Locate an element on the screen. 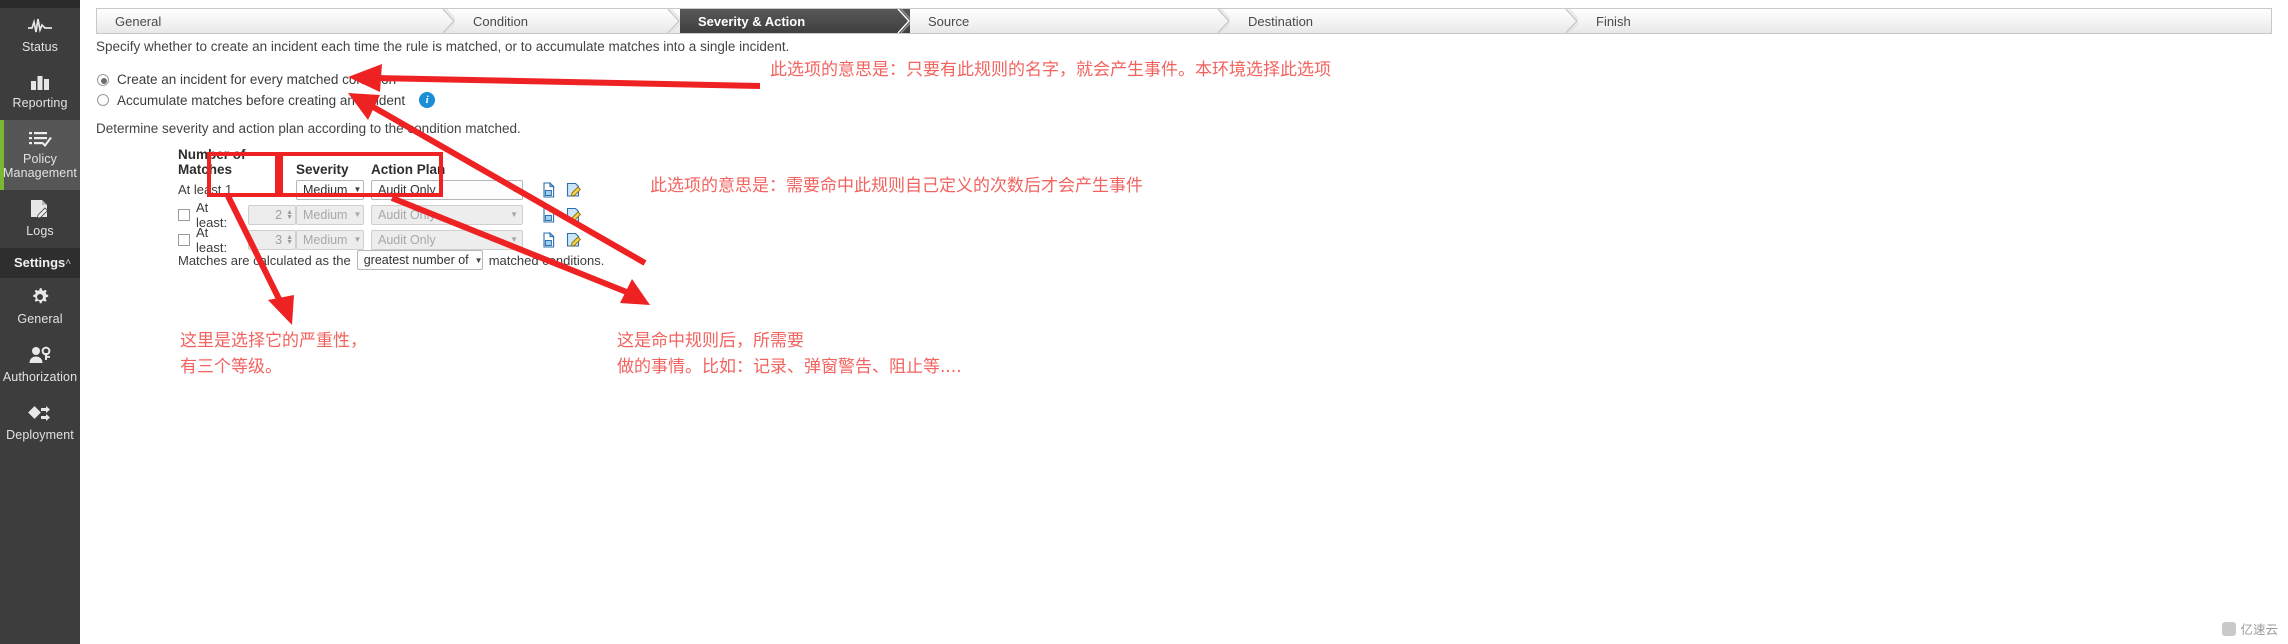 The height and width of the screenshot is (644, 2288). sidebar-item-deployment: Deployment is located at coordinates (40, 423).